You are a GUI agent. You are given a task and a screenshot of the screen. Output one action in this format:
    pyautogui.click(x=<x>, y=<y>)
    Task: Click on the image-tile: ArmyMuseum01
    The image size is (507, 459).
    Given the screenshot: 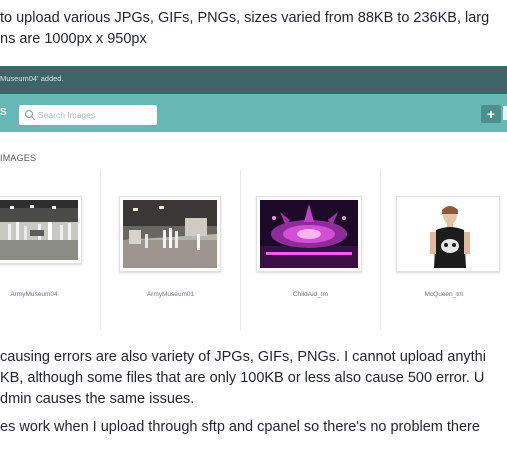 What is the action you would take?
    pyautogui.click(x=170, y=250)
    